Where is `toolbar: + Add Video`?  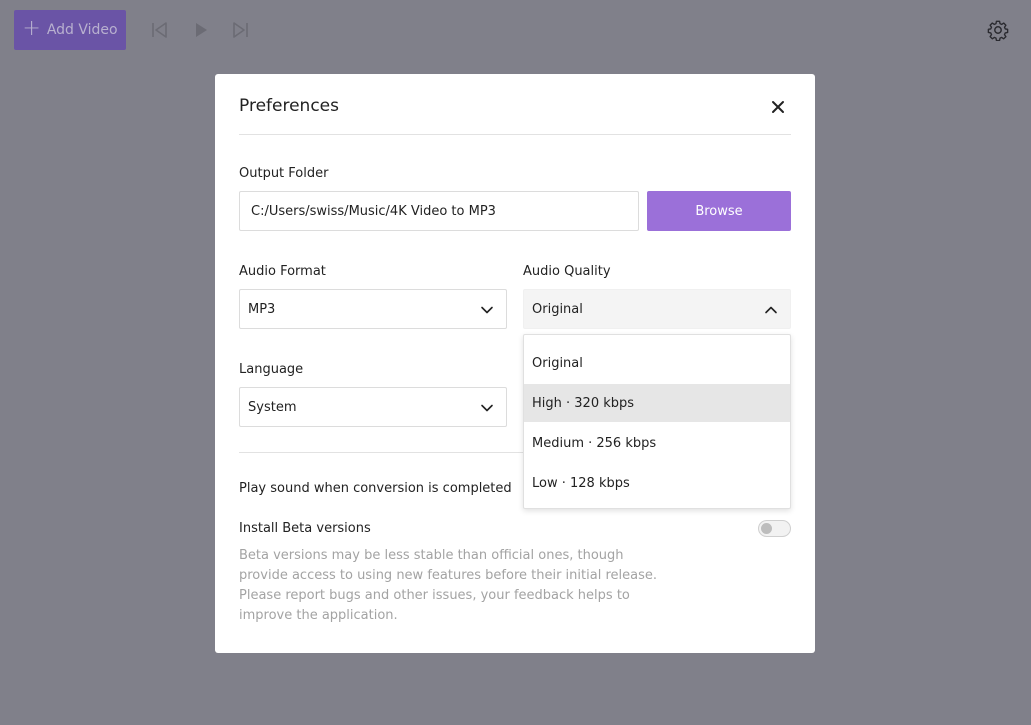 toolbar: + Add Video is located at coordinates (515, 30).